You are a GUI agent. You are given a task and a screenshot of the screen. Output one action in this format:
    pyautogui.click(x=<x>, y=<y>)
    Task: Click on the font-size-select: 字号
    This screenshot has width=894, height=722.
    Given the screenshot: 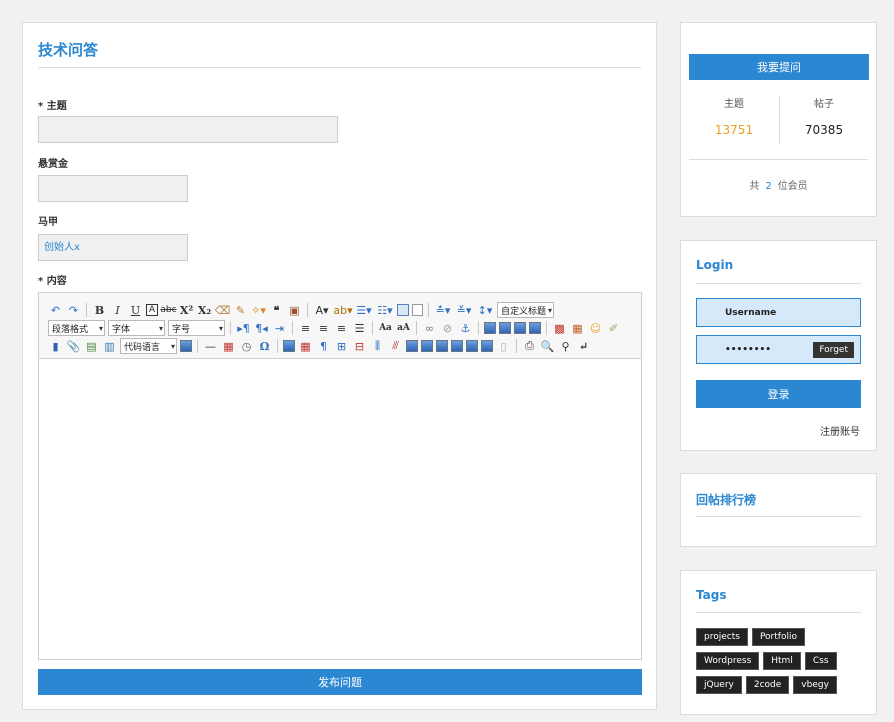 What is the action you would take?
    pyautogui.click(x=196, y=328)
    